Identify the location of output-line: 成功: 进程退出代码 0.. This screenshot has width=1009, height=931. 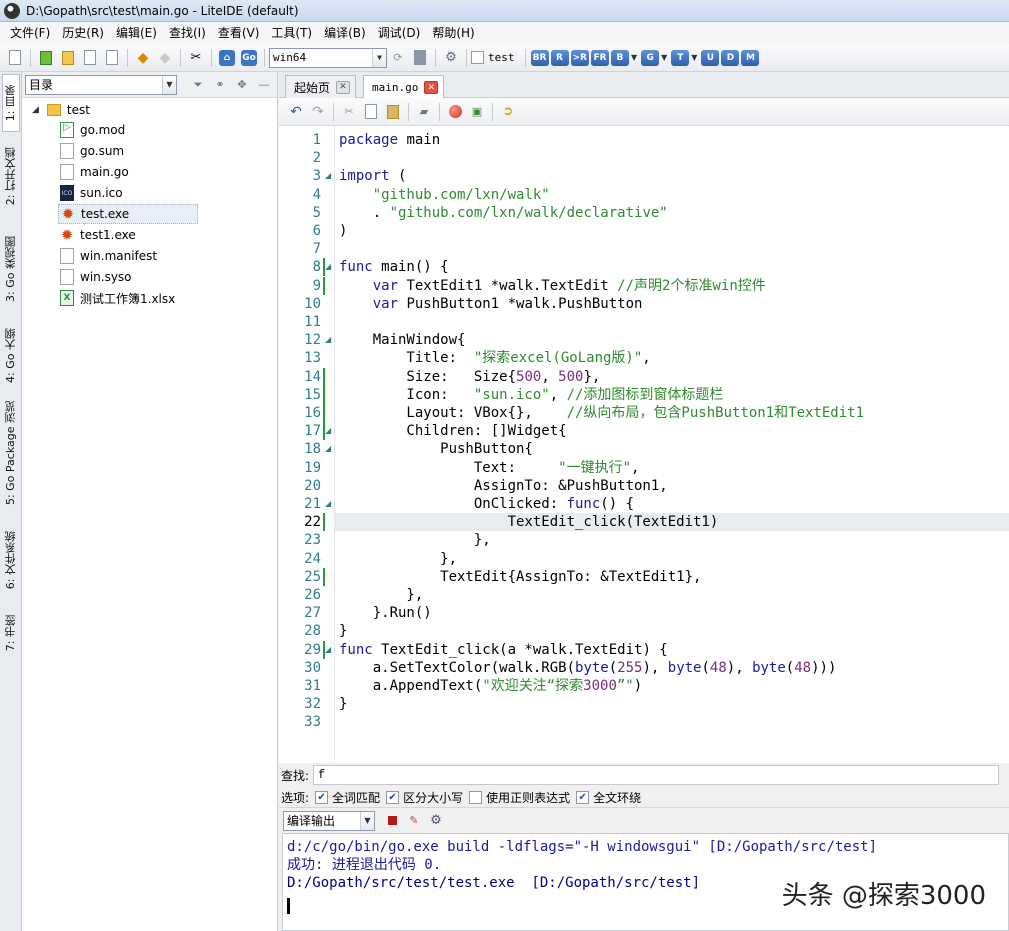
(364, 865).